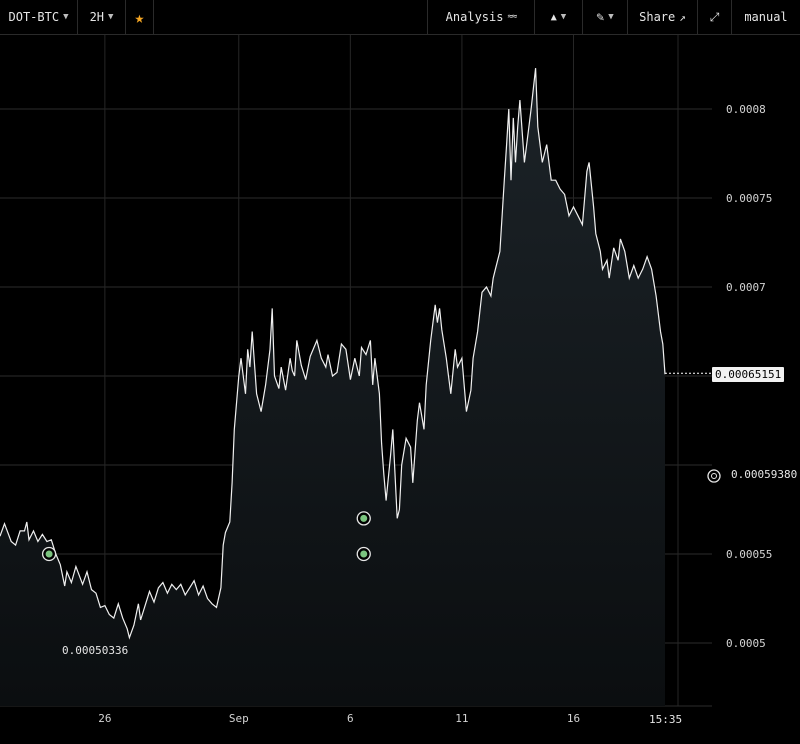 The width and height of the screenshot is (800, 744). I want to click on share-button: Share ↗, so click(663, 17).